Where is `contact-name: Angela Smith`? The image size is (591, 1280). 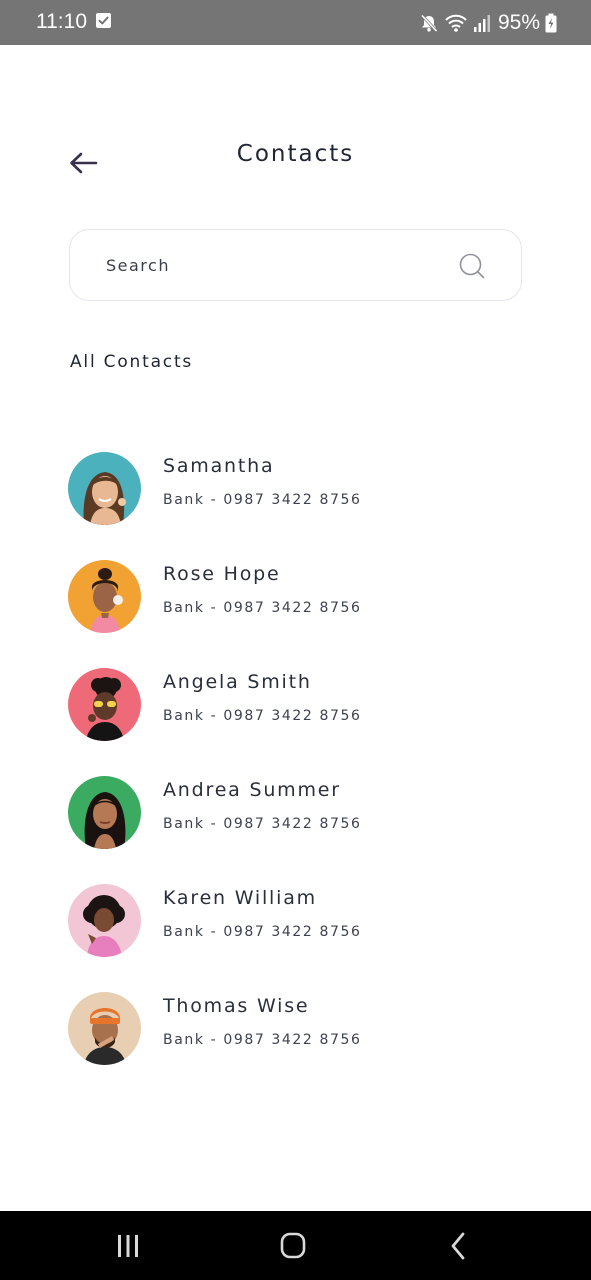 contact-name: Angela Smith is located at coordinates (237, 682).